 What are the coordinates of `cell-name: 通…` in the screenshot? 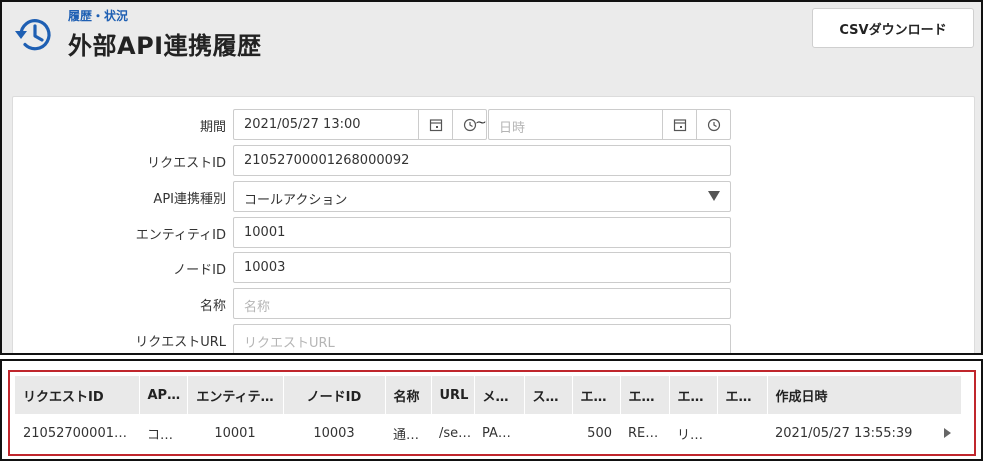 It's located at (408, 433).